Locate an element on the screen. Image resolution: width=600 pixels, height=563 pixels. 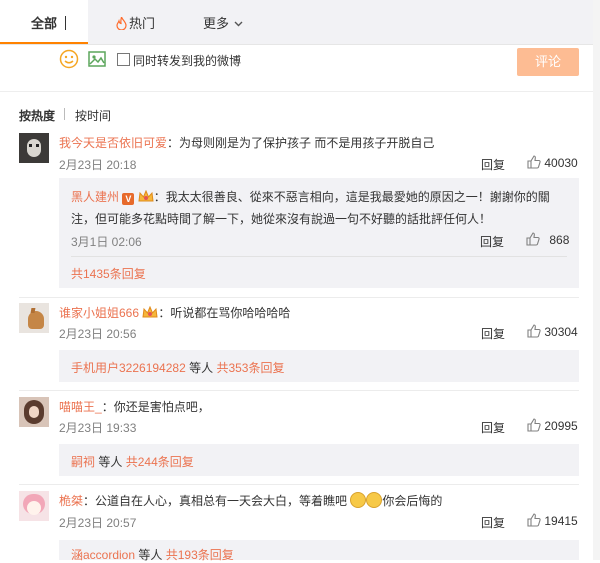
comment-body: 我今天是否依旧可爱：为母则刚是为了保护孩子 而不是用孩子开脱自己 is located at coordinates (246, 142).